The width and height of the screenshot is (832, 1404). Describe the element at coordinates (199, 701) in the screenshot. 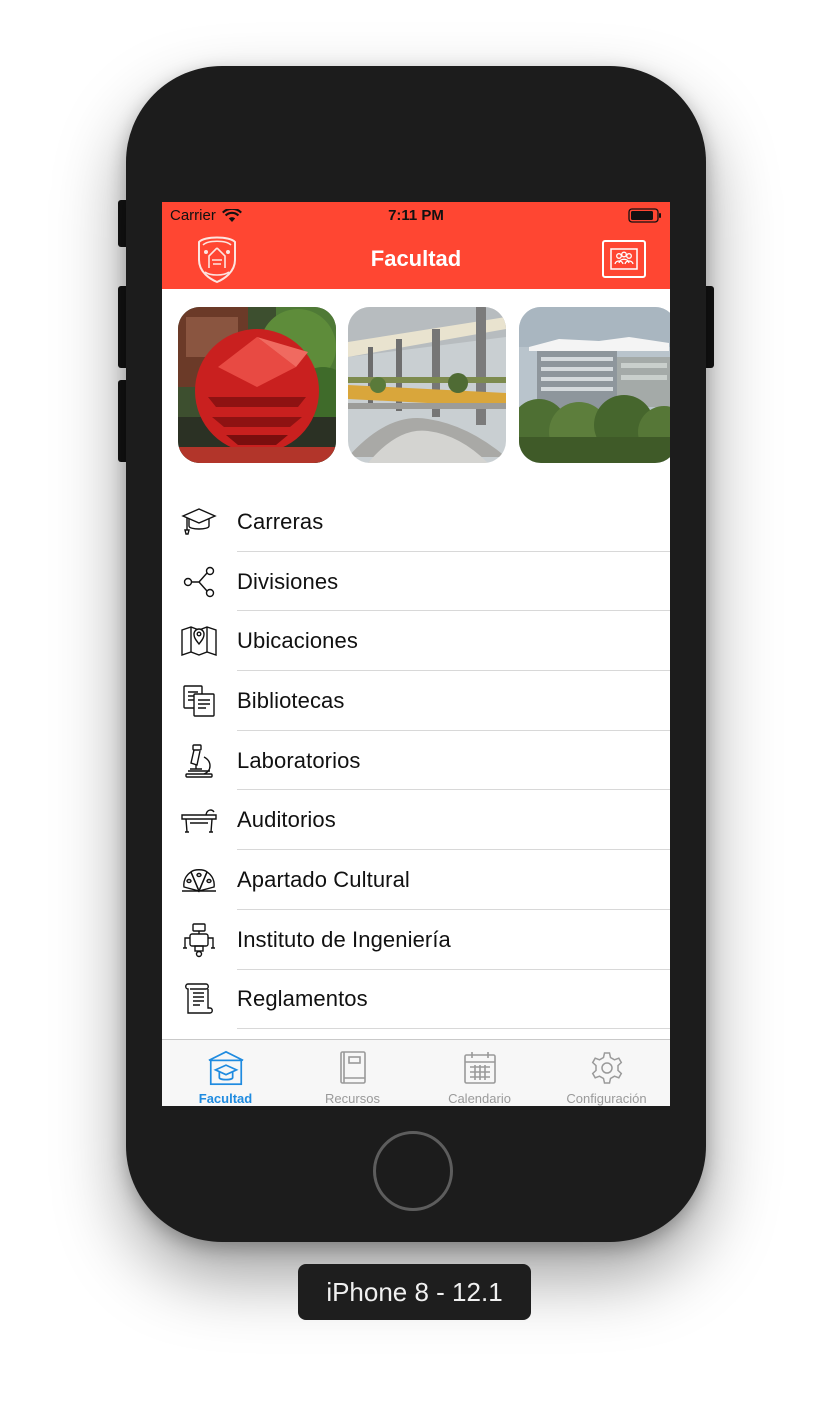

I see `books-icon` at that location.